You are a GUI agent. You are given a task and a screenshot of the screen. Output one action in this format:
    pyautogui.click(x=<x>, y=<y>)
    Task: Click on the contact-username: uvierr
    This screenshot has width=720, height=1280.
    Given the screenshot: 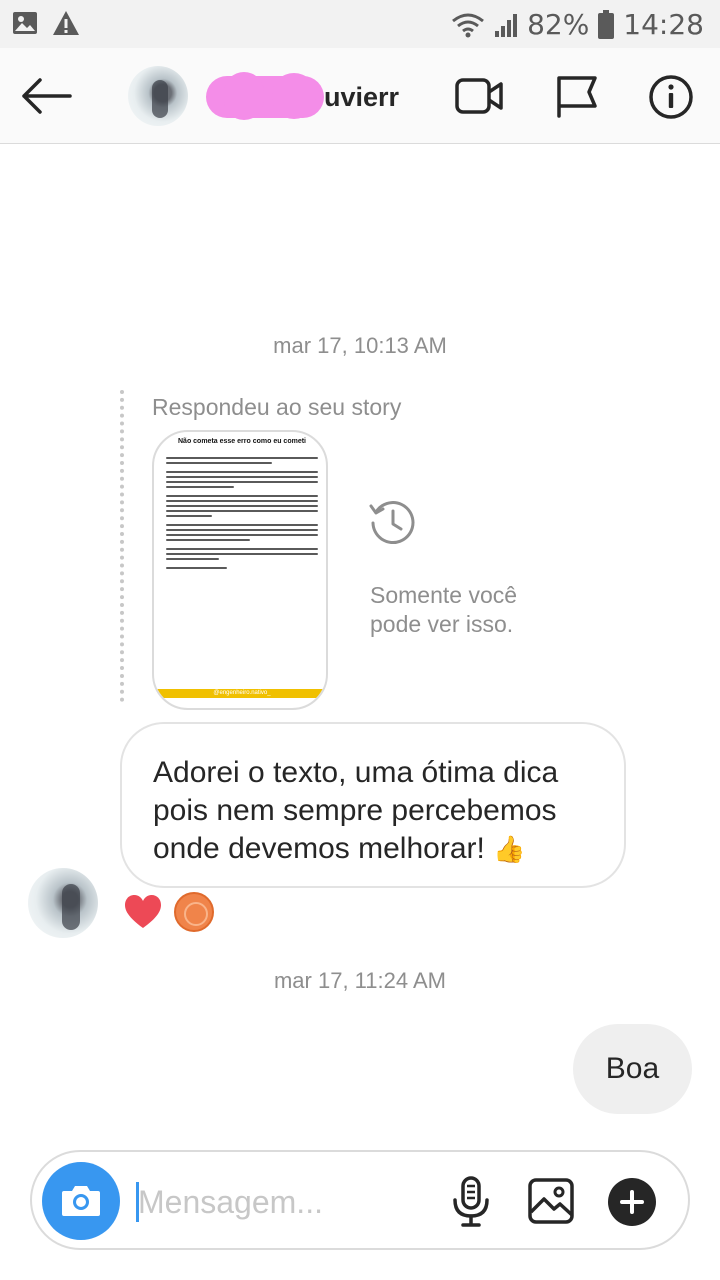 What is the action you would take?
    pyautogui.click(x=361, y=97)
    